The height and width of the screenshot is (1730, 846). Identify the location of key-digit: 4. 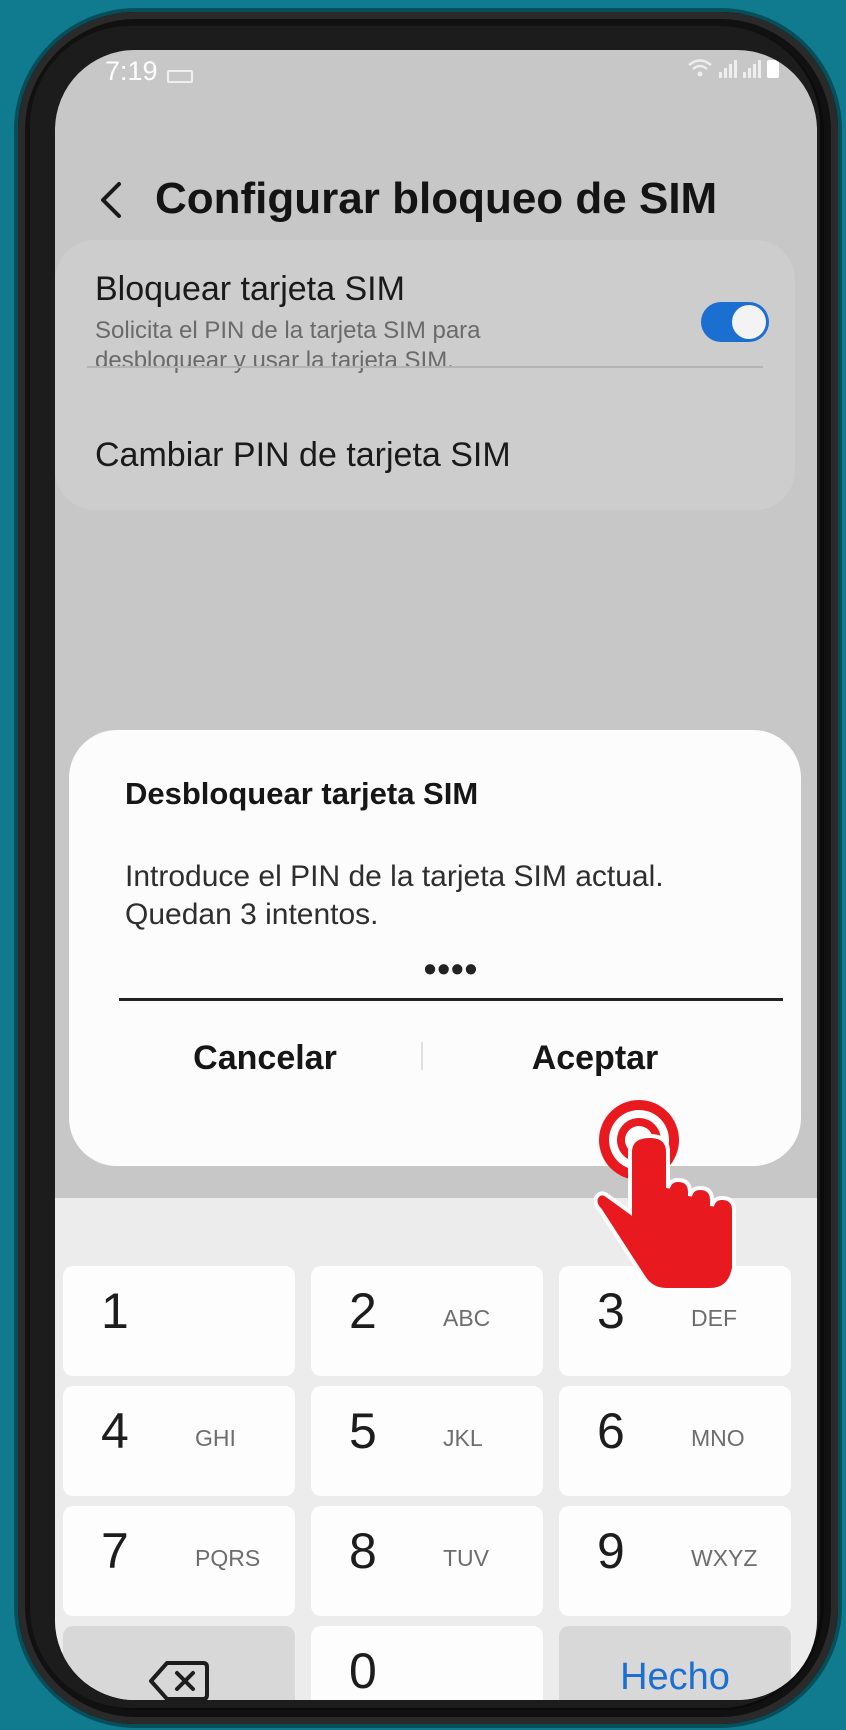
(115, 1431).